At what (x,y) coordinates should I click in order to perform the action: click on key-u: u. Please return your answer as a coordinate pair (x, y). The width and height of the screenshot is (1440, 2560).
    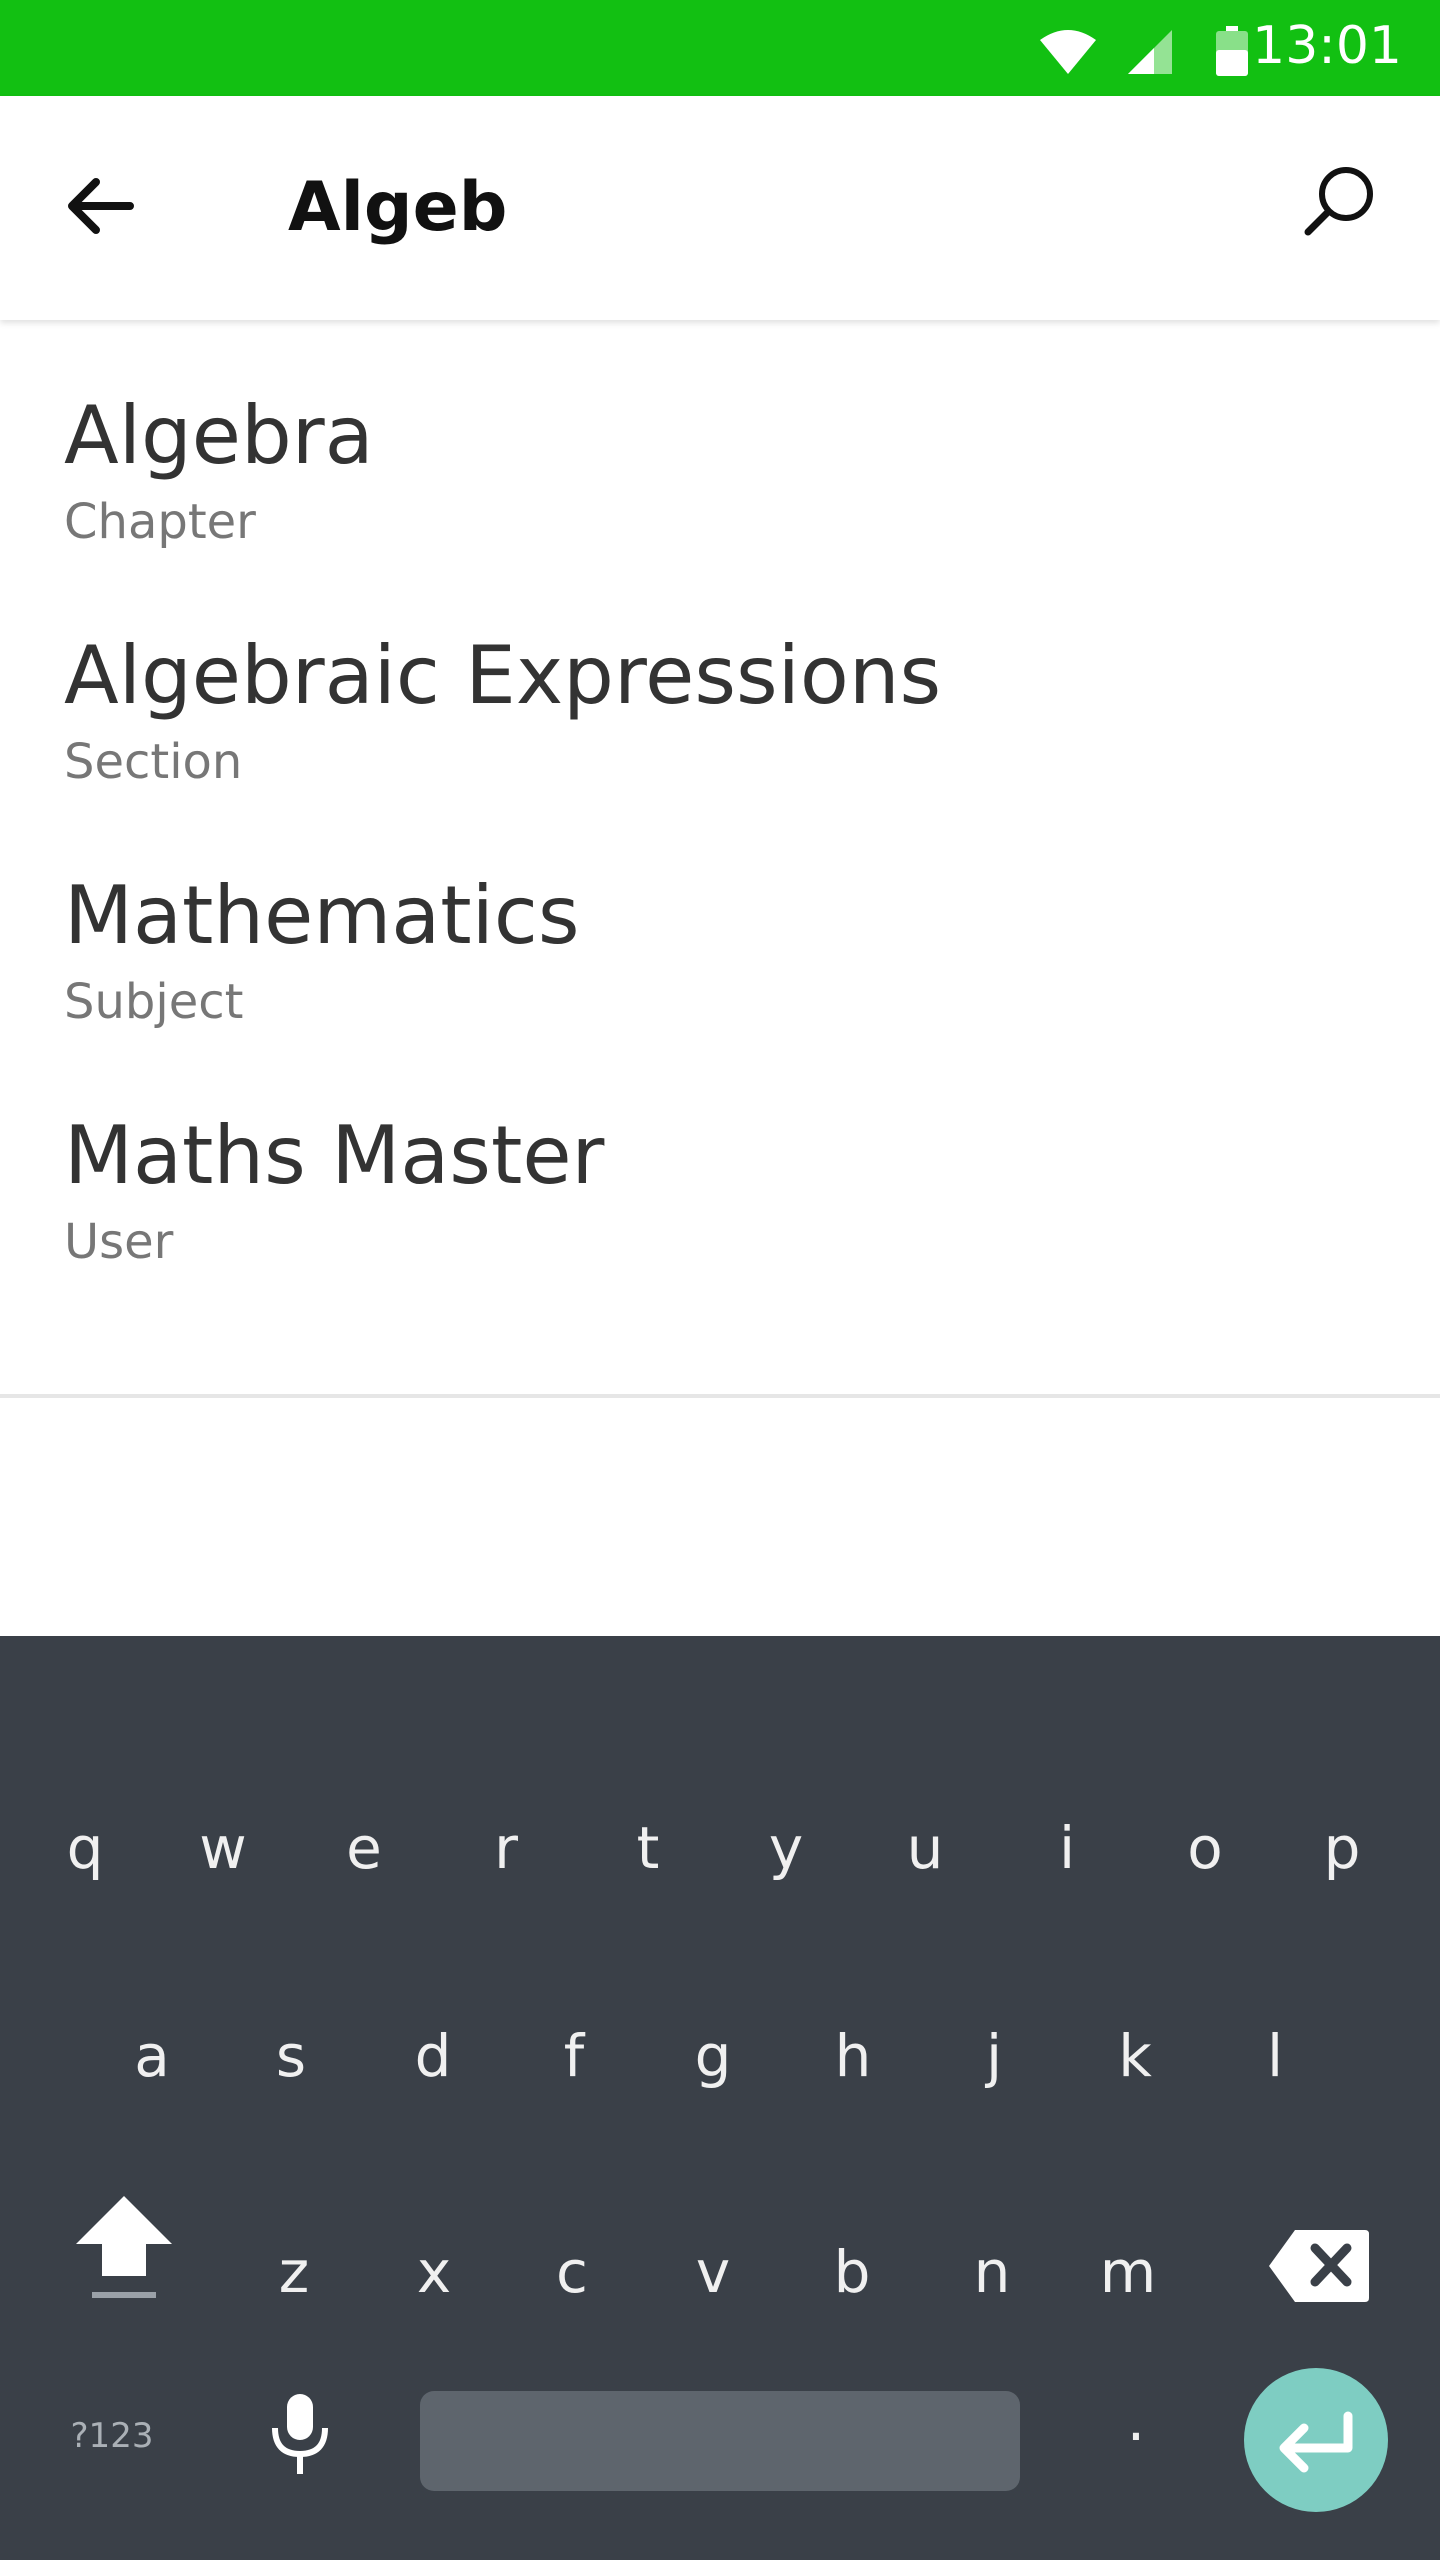
    Looking at the image, I should click on (925, 1848).